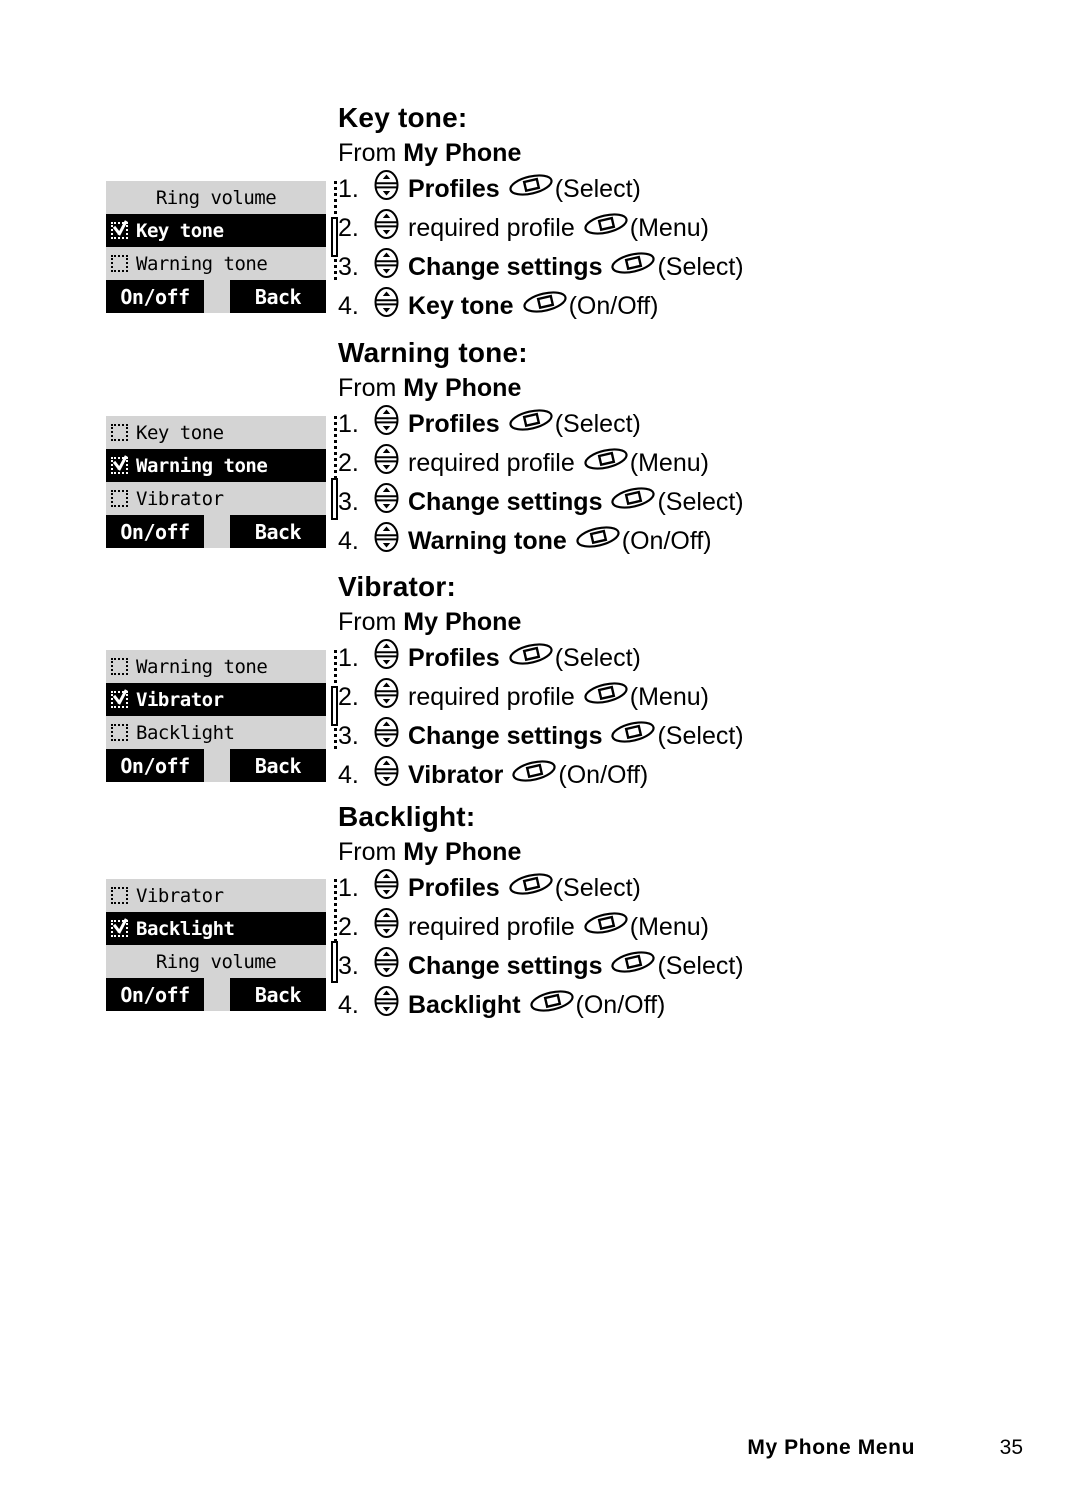  I want to click on step-label: Vibrator, so click(456, 775).